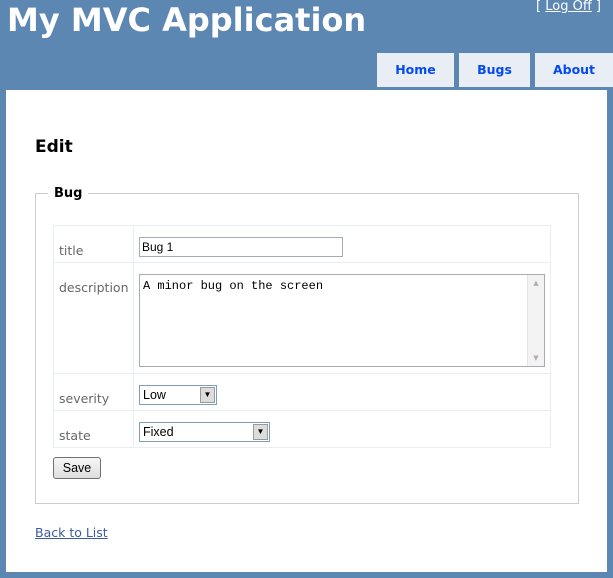 The width and height of the screenshot is (613, 578). Describe the element at coordinates (158, 432) in the screenshot. I see `state-selected-value: Fixed` at that location.